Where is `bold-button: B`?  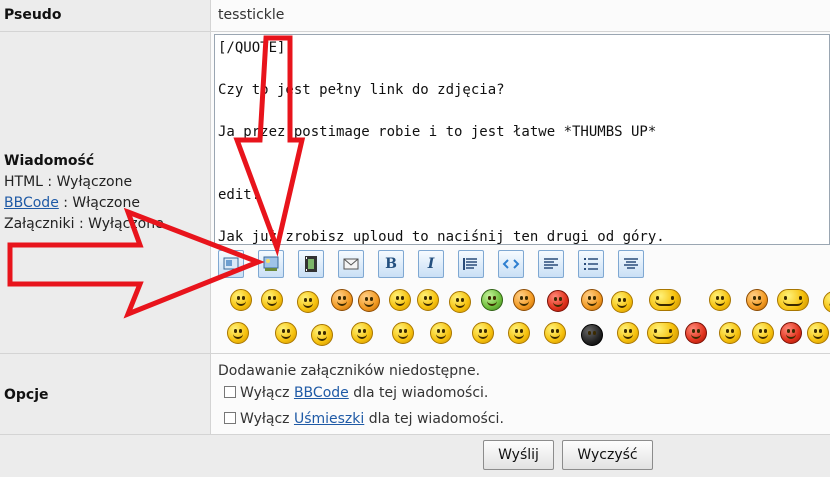 bold-button: B is located at coordinates (391, 264).